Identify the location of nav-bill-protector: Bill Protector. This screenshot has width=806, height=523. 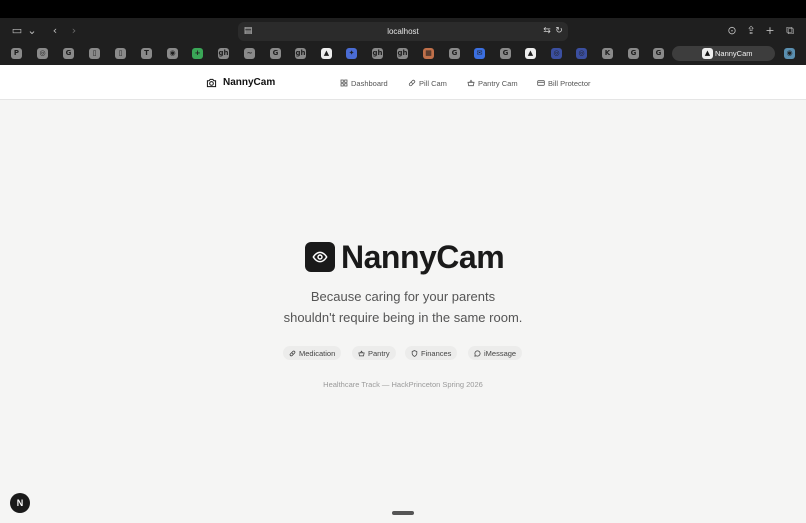
(564, 83).